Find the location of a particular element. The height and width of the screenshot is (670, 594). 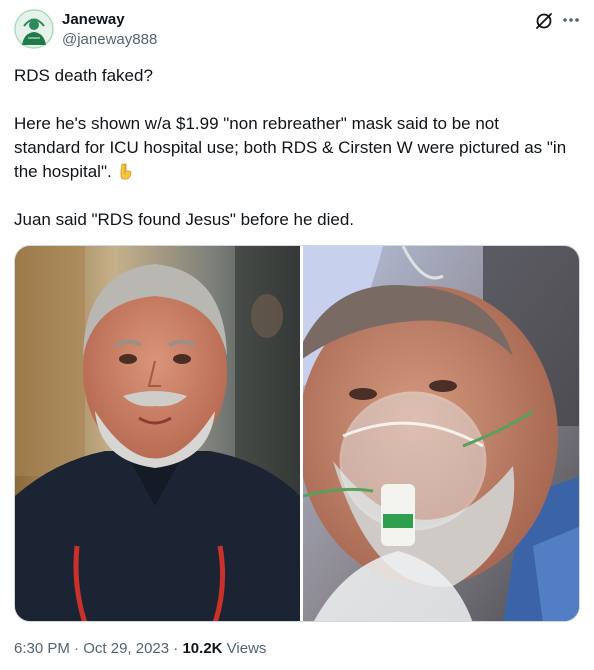

author-handle: @janeway888 is located at coordinates (109, 40).